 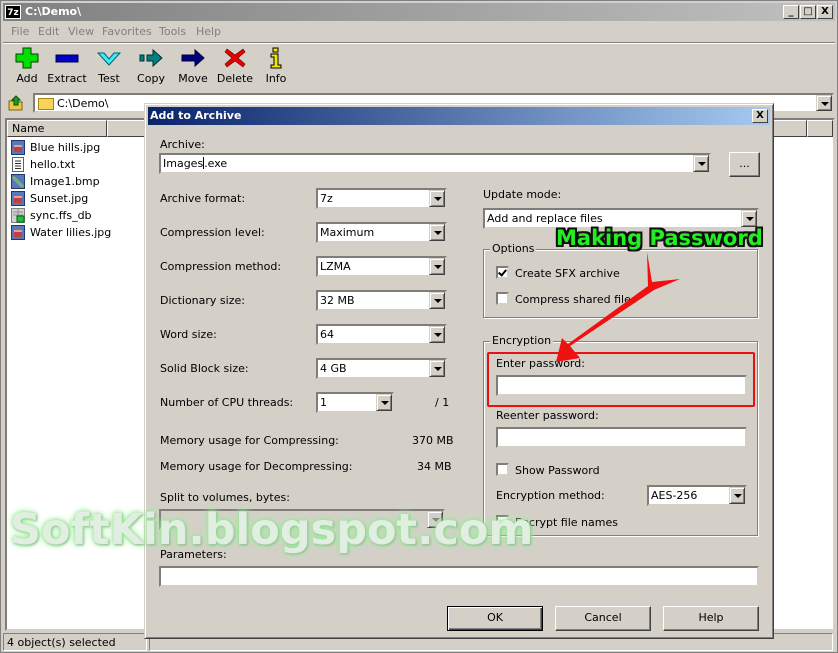 What do you see at coordinates (188, 334) in the screenshot?
I see `word-size-label: Word size:` at bounding box center [188, 334].